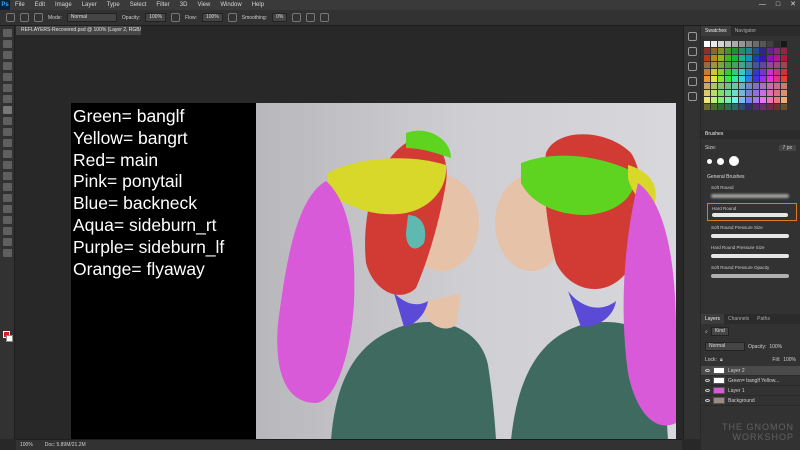 The image size is (800, 450). Describe the element at coordinates (778, 5) in the screenshot. I see `maximize-button: □` at that location.